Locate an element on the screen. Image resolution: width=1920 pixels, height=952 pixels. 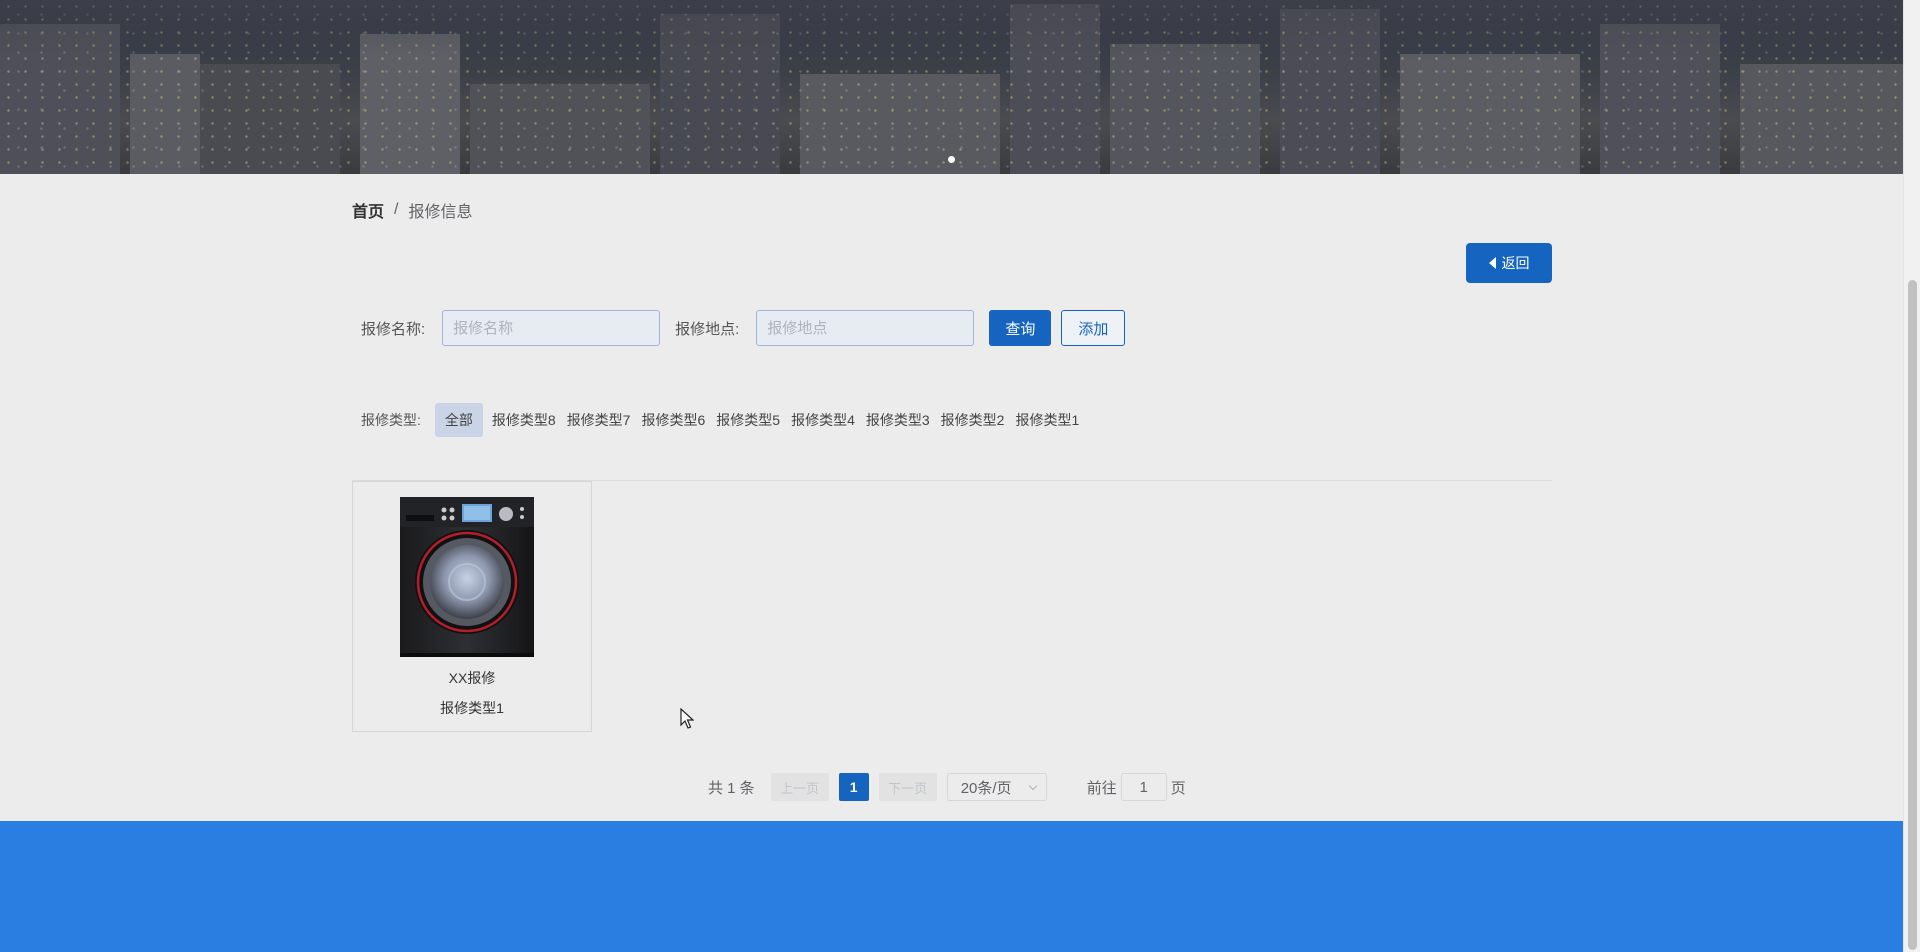
breadcrumb-current: 报修信息 is located at coordinates (440, 212).